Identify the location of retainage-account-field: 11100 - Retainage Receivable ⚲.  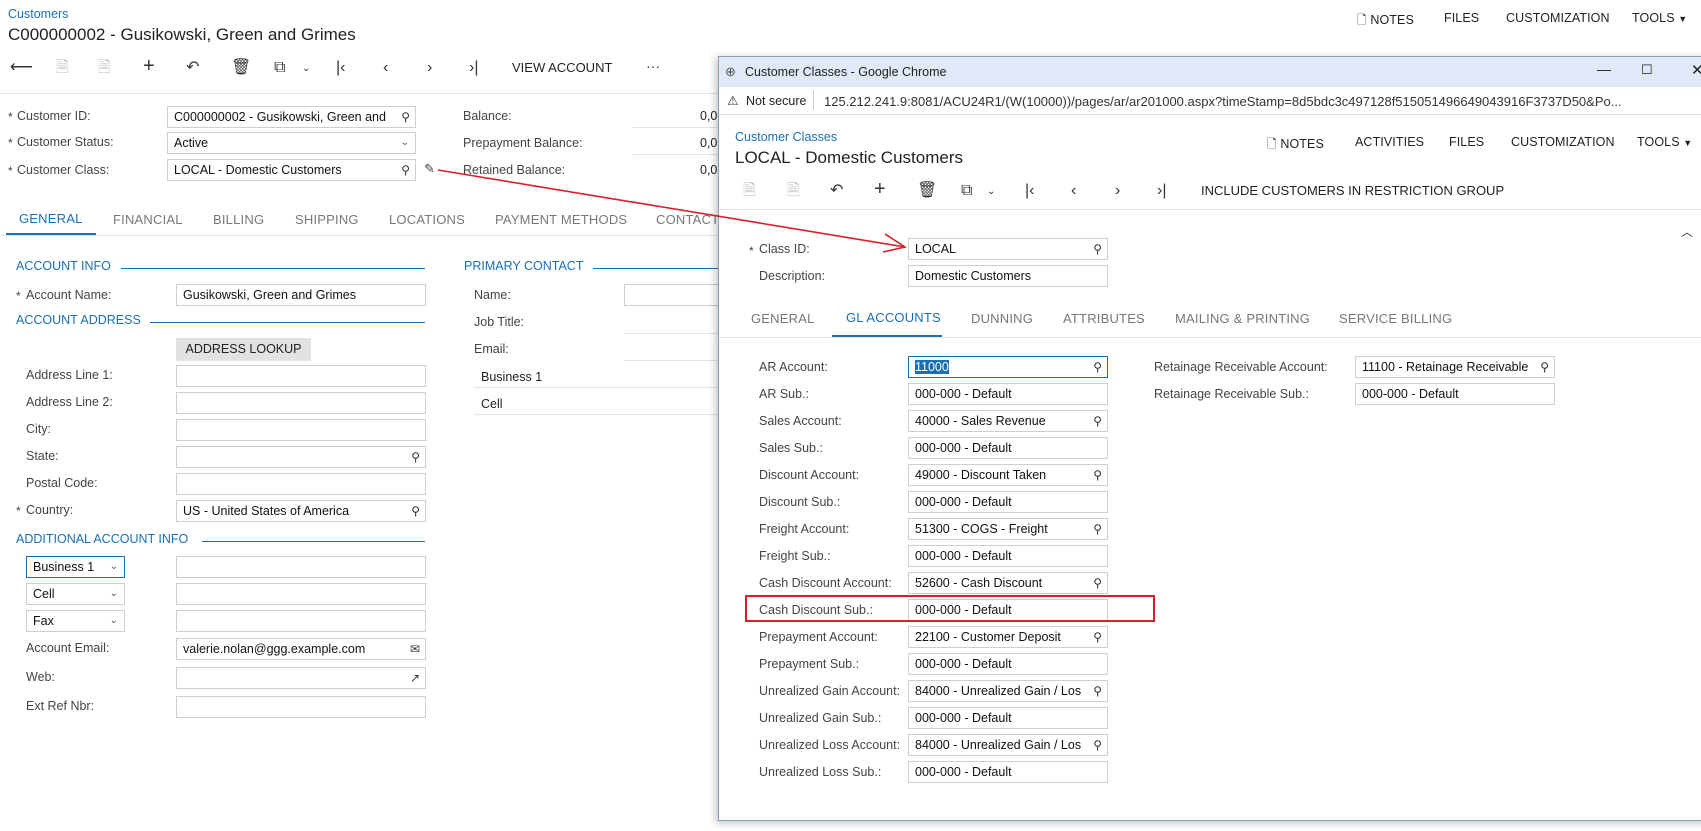
(1455, 367).